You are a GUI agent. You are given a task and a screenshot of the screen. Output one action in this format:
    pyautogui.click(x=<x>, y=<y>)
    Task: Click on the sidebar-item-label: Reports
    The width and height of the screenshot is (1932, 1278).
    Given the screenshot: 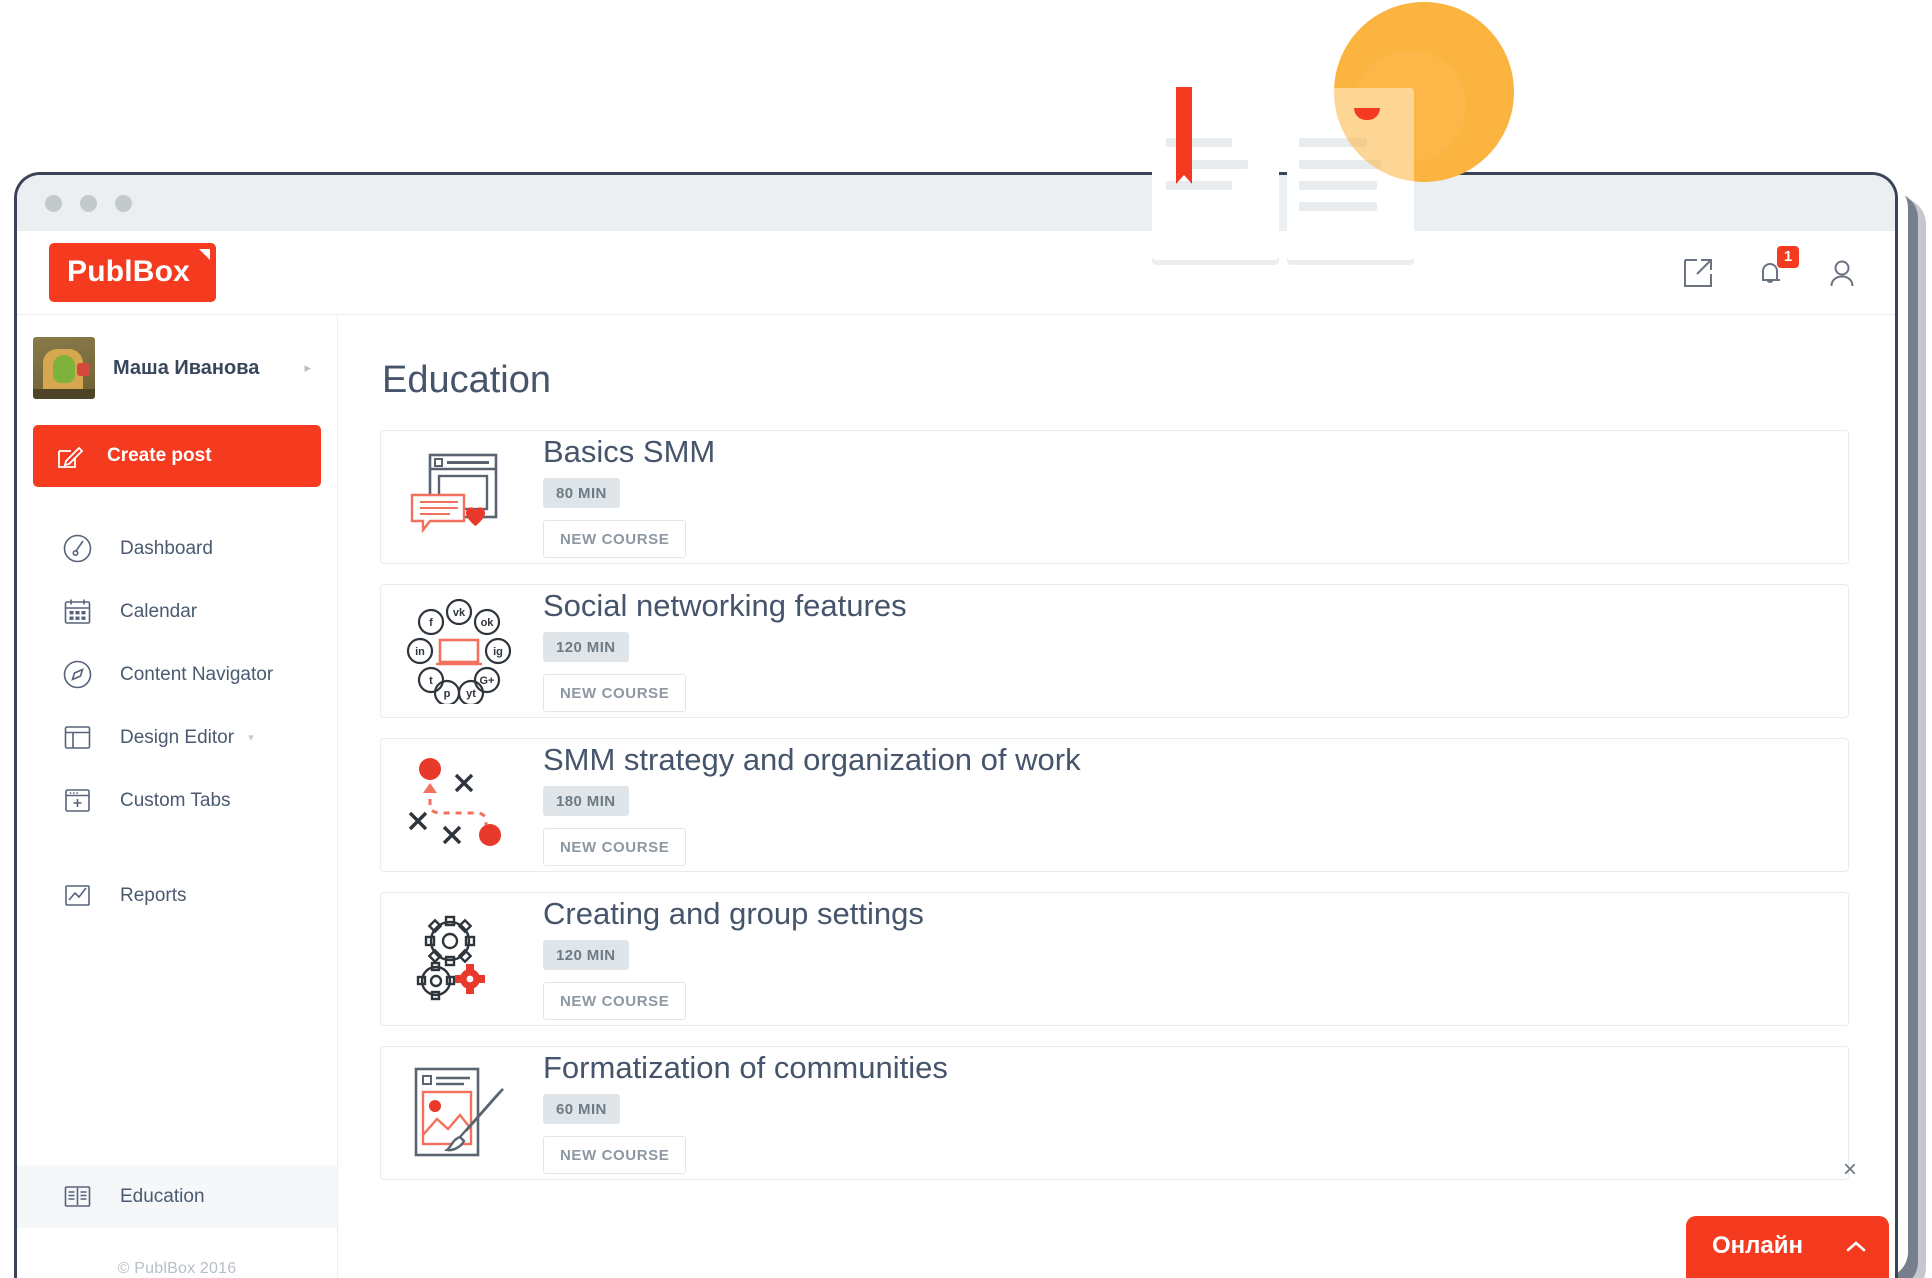 What is the action you would take?
    pyautogui.click(x=153, y=895)
    